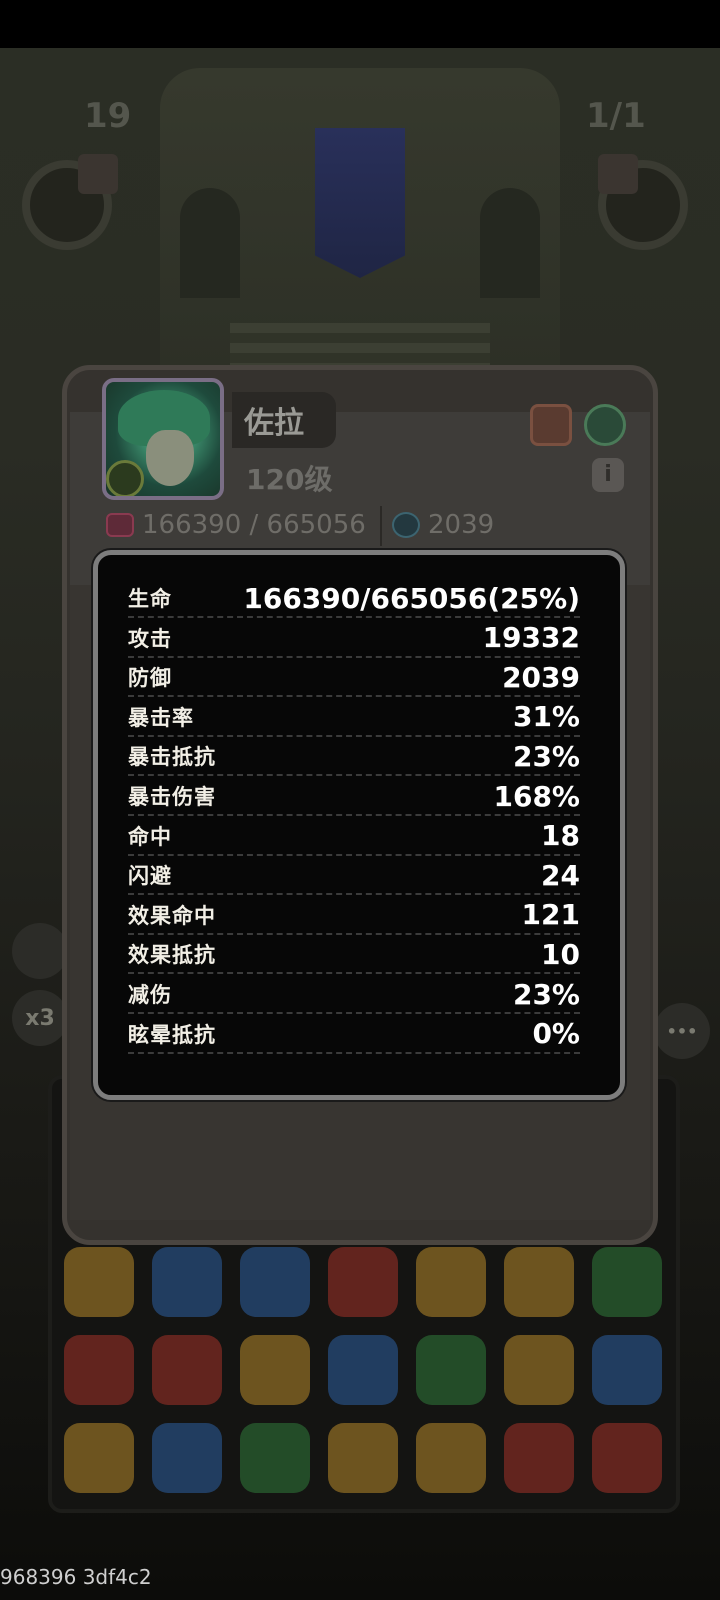 The width and height of the screenshot is (720, 1600). I want to click on hp-summary: 166390 / 665056, so click(236, 525).